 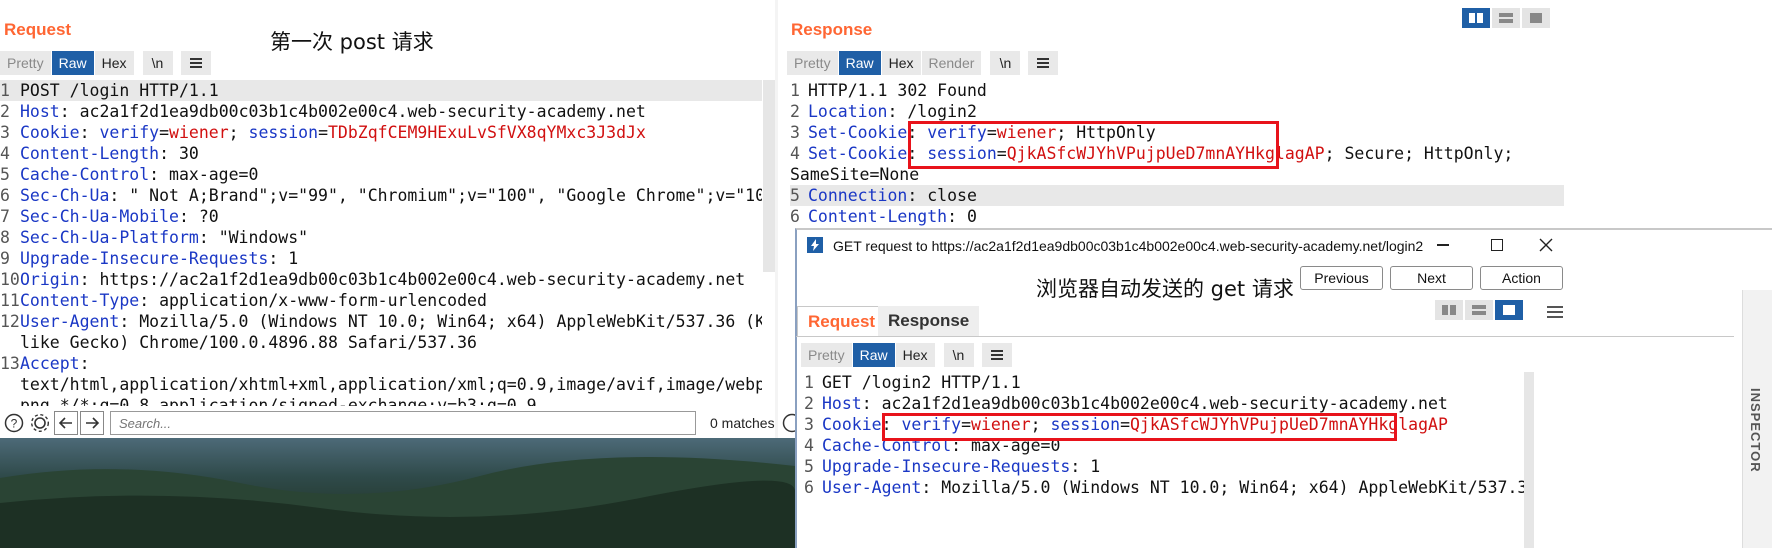 What do you see at coordinates (952, 63) in the screenshot?
I see `tab-render: Render` at bounding box center [952, 63].